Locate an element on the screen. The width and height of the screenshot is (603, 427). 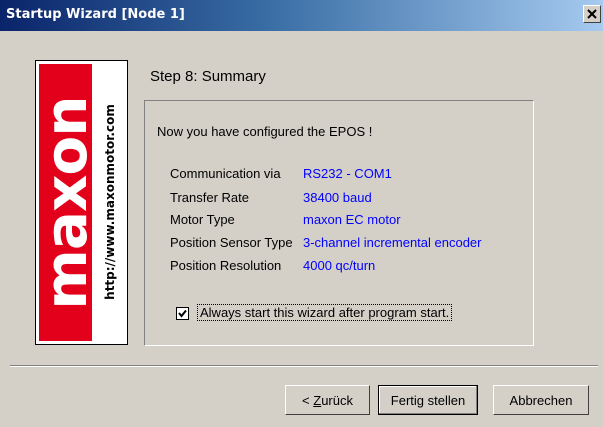
always-start-checkbox is located at coordinates (182, 313).